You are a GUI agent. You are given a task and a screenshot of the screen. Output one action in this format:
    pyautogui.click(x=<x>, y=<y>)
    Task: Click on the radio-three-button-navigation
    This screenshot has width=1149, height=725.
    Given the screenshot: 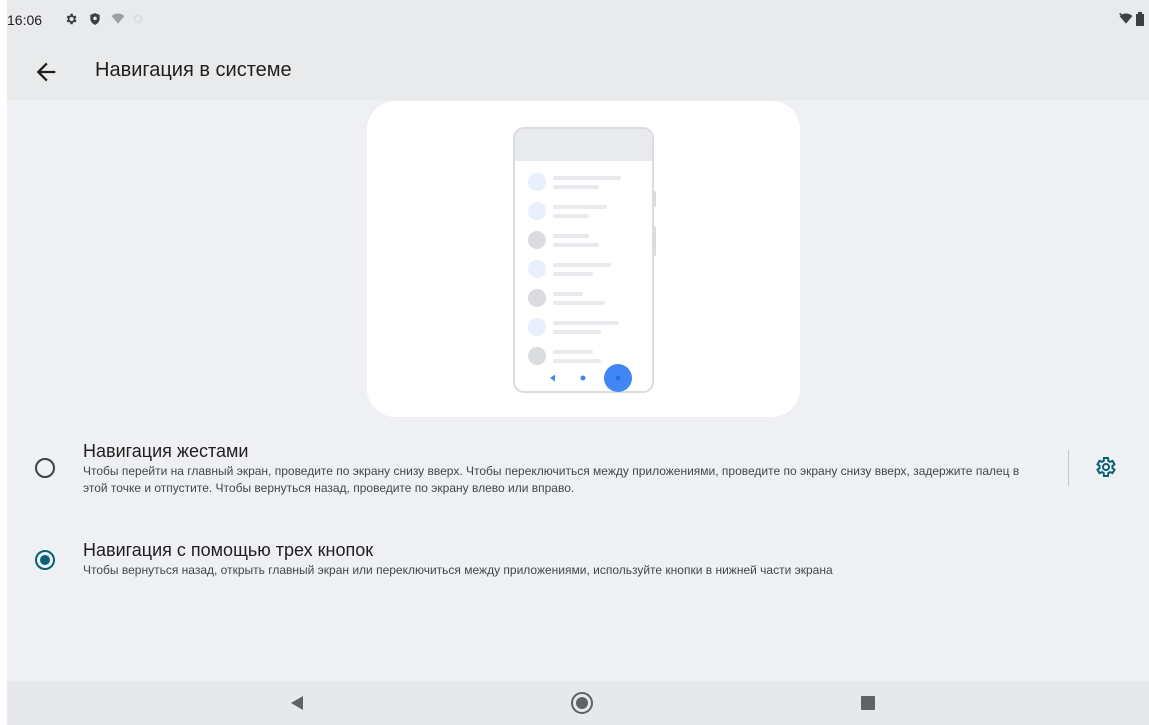 What is the action you would take?
    pyautogui.click(x=45, y=560)
    